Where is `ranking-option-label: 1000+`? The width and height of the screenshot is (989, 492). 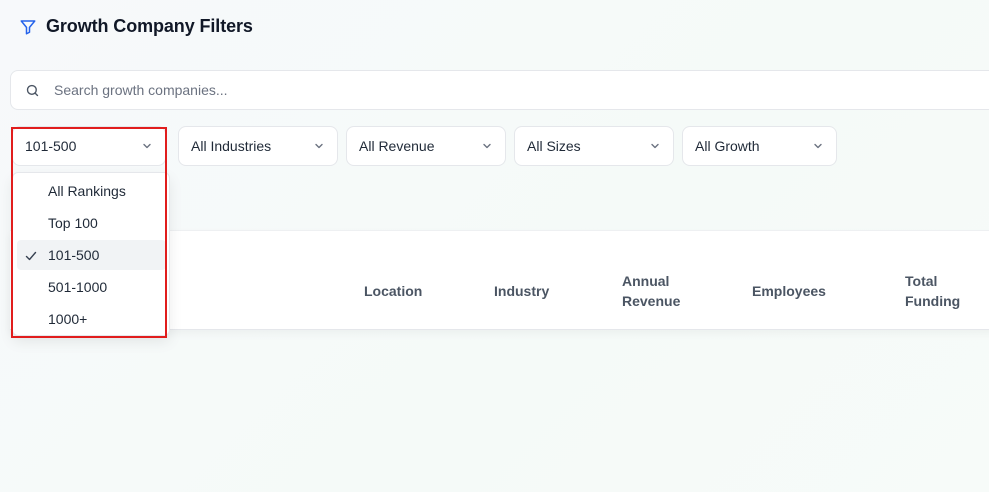
ranking-option-label: 1000+ is located at coordinates (68, 319).